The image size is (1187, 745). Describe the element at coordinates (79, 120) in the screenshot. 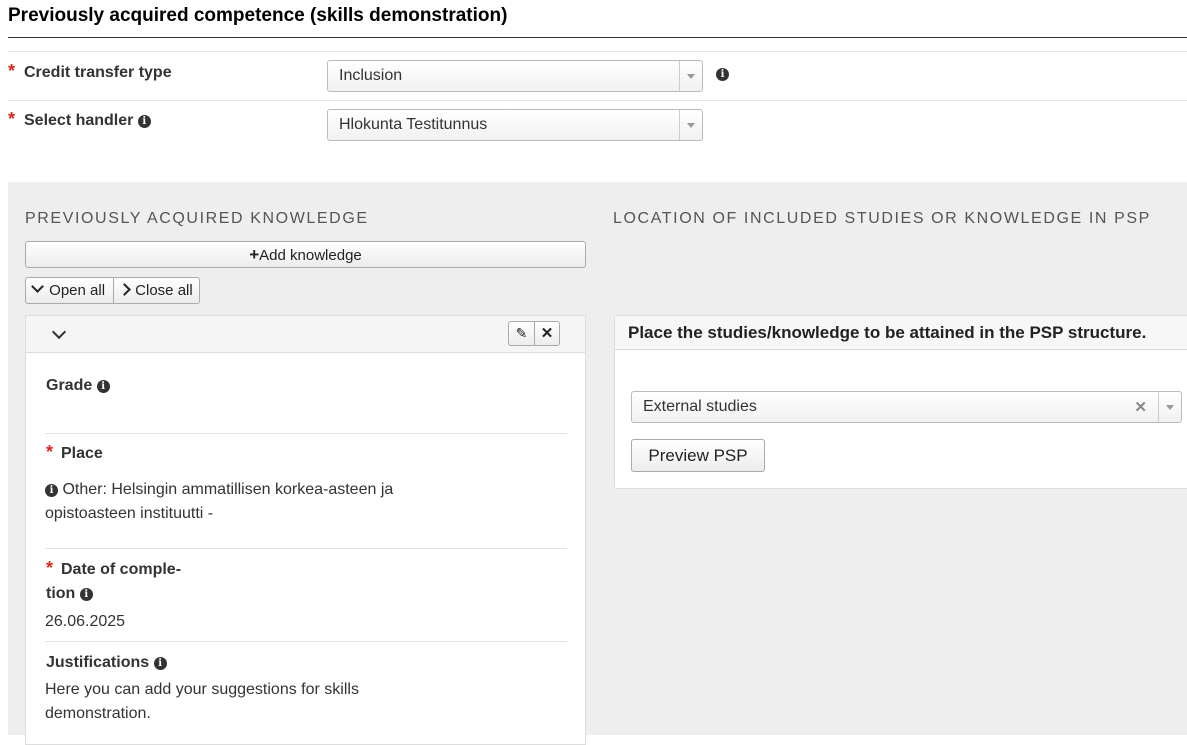

I see `select-handler-label-text: Select handler` at that location.